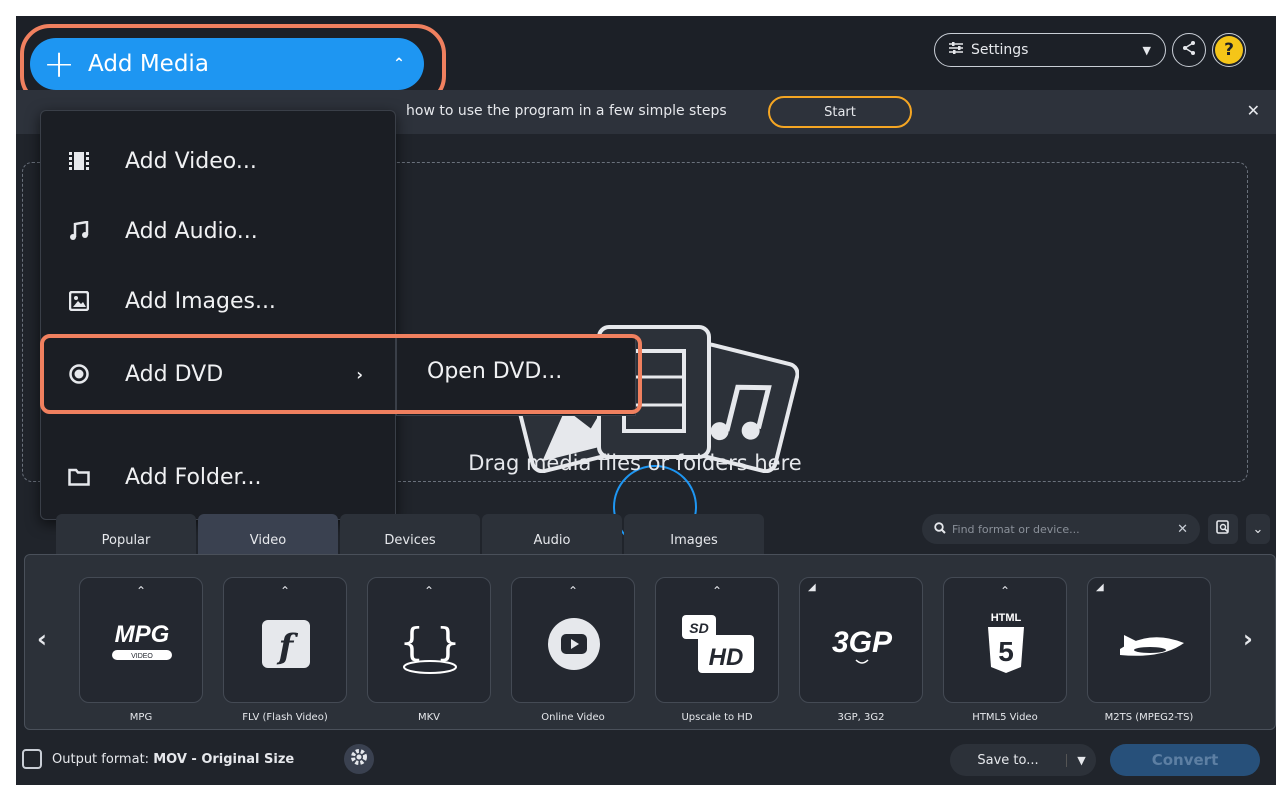 This screenshot has width=1276, height=785. Describe the element at coordinates (1050, 50) in the screenshot. I see `settings-dropdown: Settings ▼` at that location.